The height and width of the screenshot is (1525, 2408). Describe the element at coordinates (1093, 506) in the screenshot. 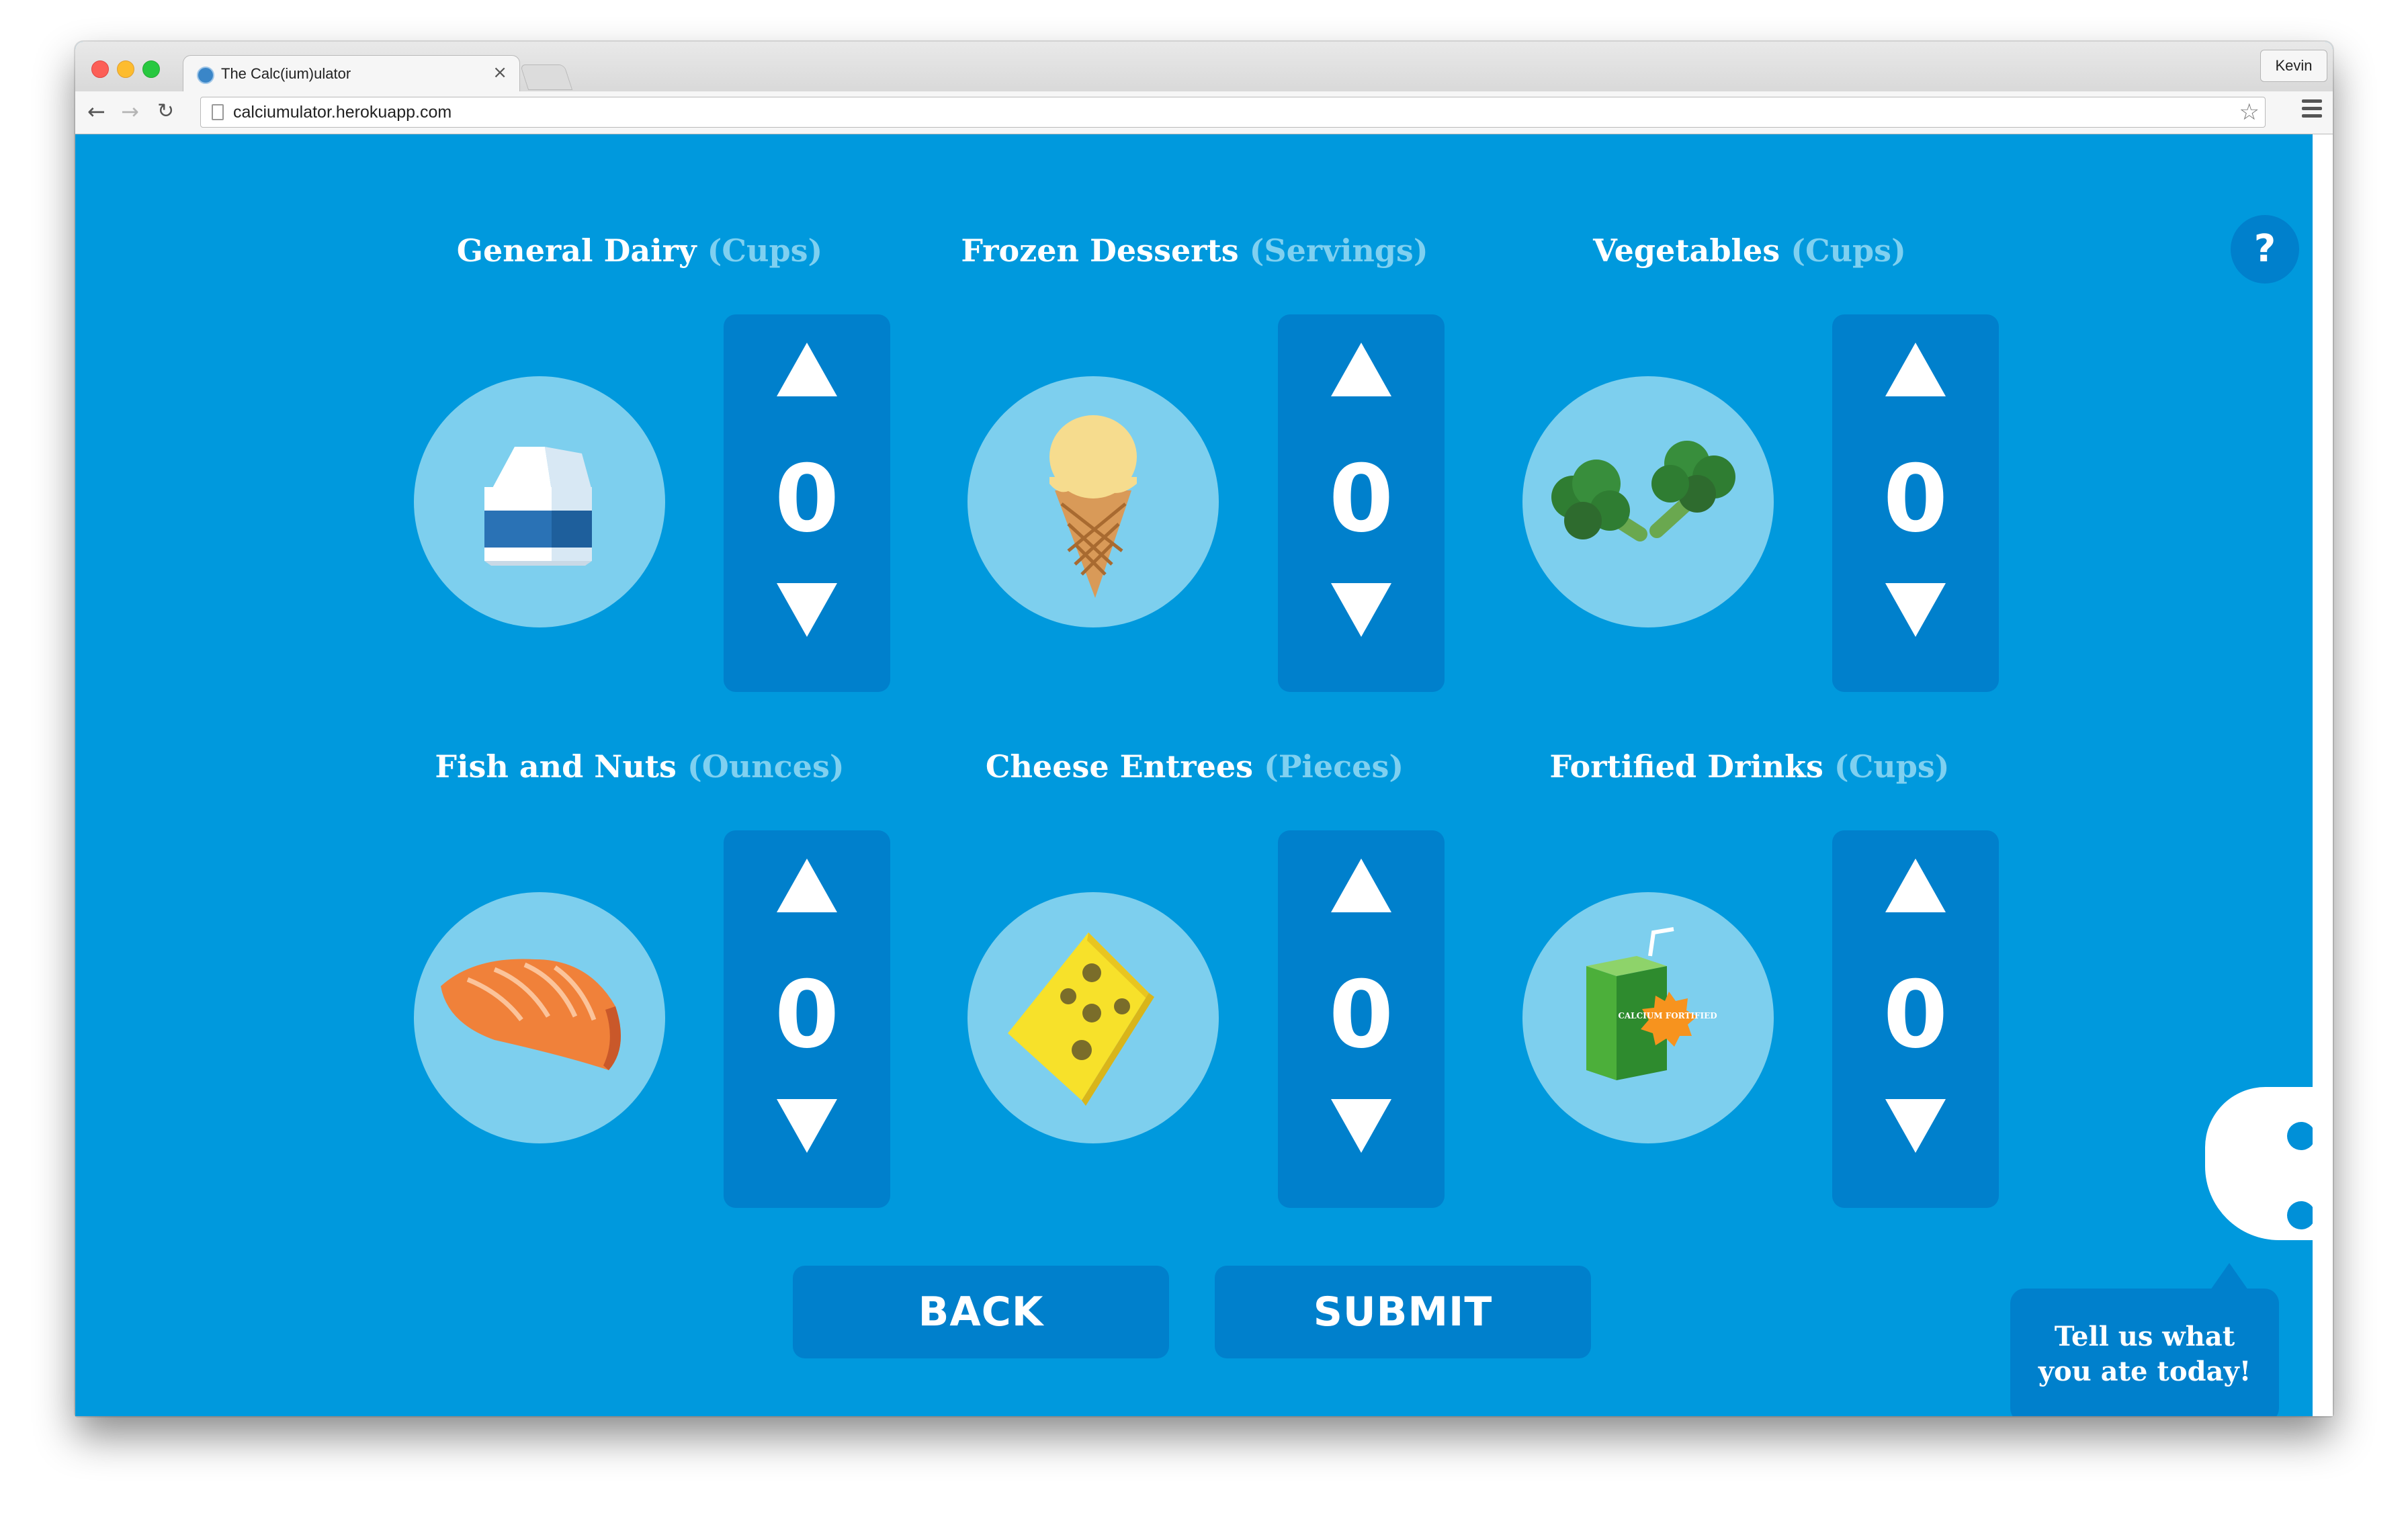

I see `ice-cream-cone-icon` at that location.